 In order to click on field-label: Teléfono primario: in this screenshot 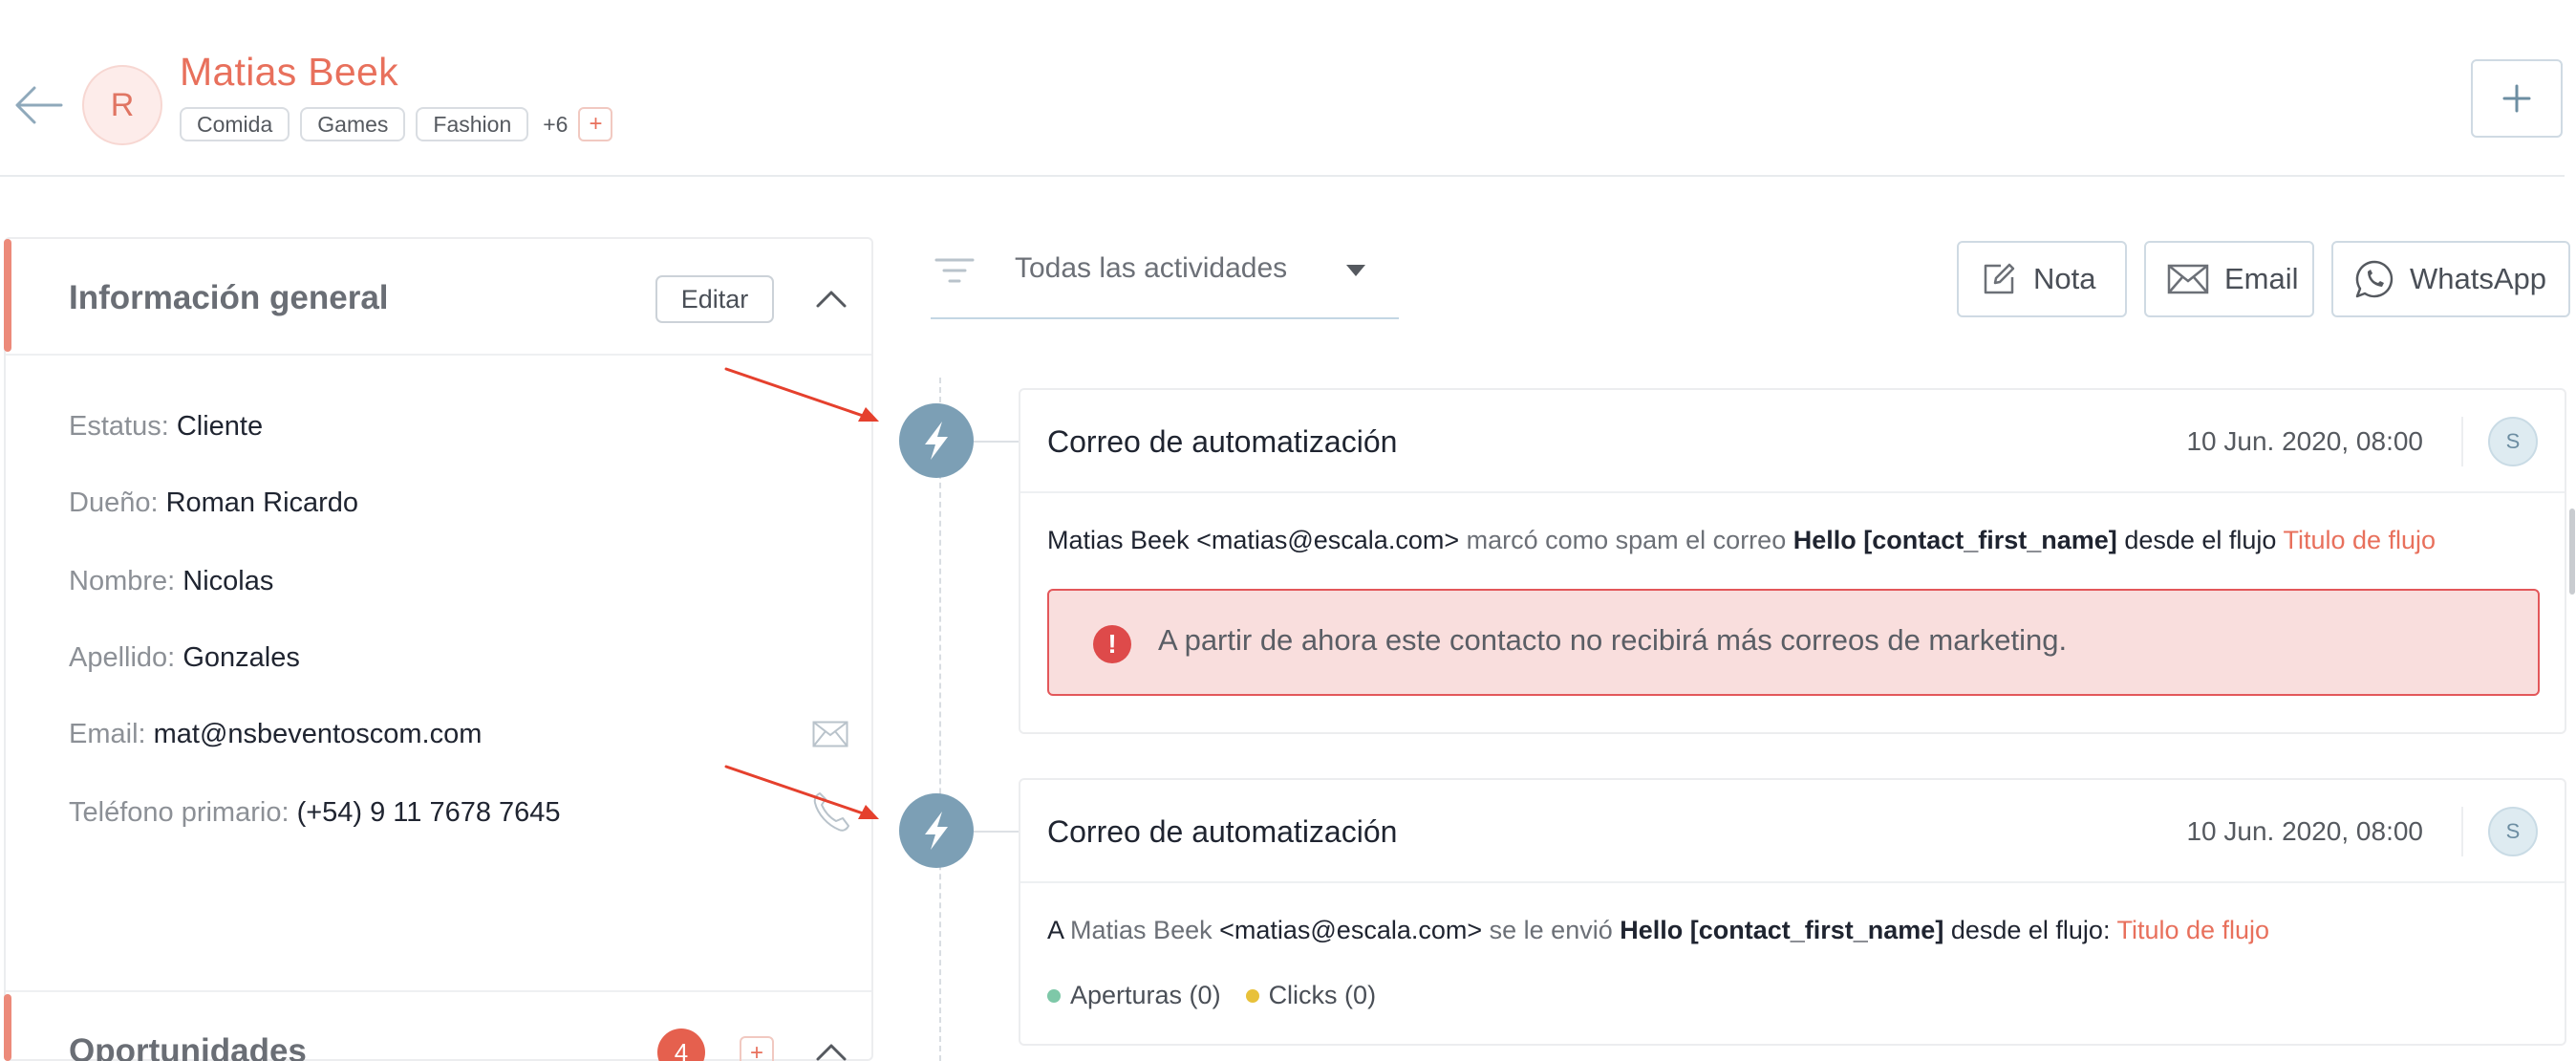, I will do `click(179, 812)`.